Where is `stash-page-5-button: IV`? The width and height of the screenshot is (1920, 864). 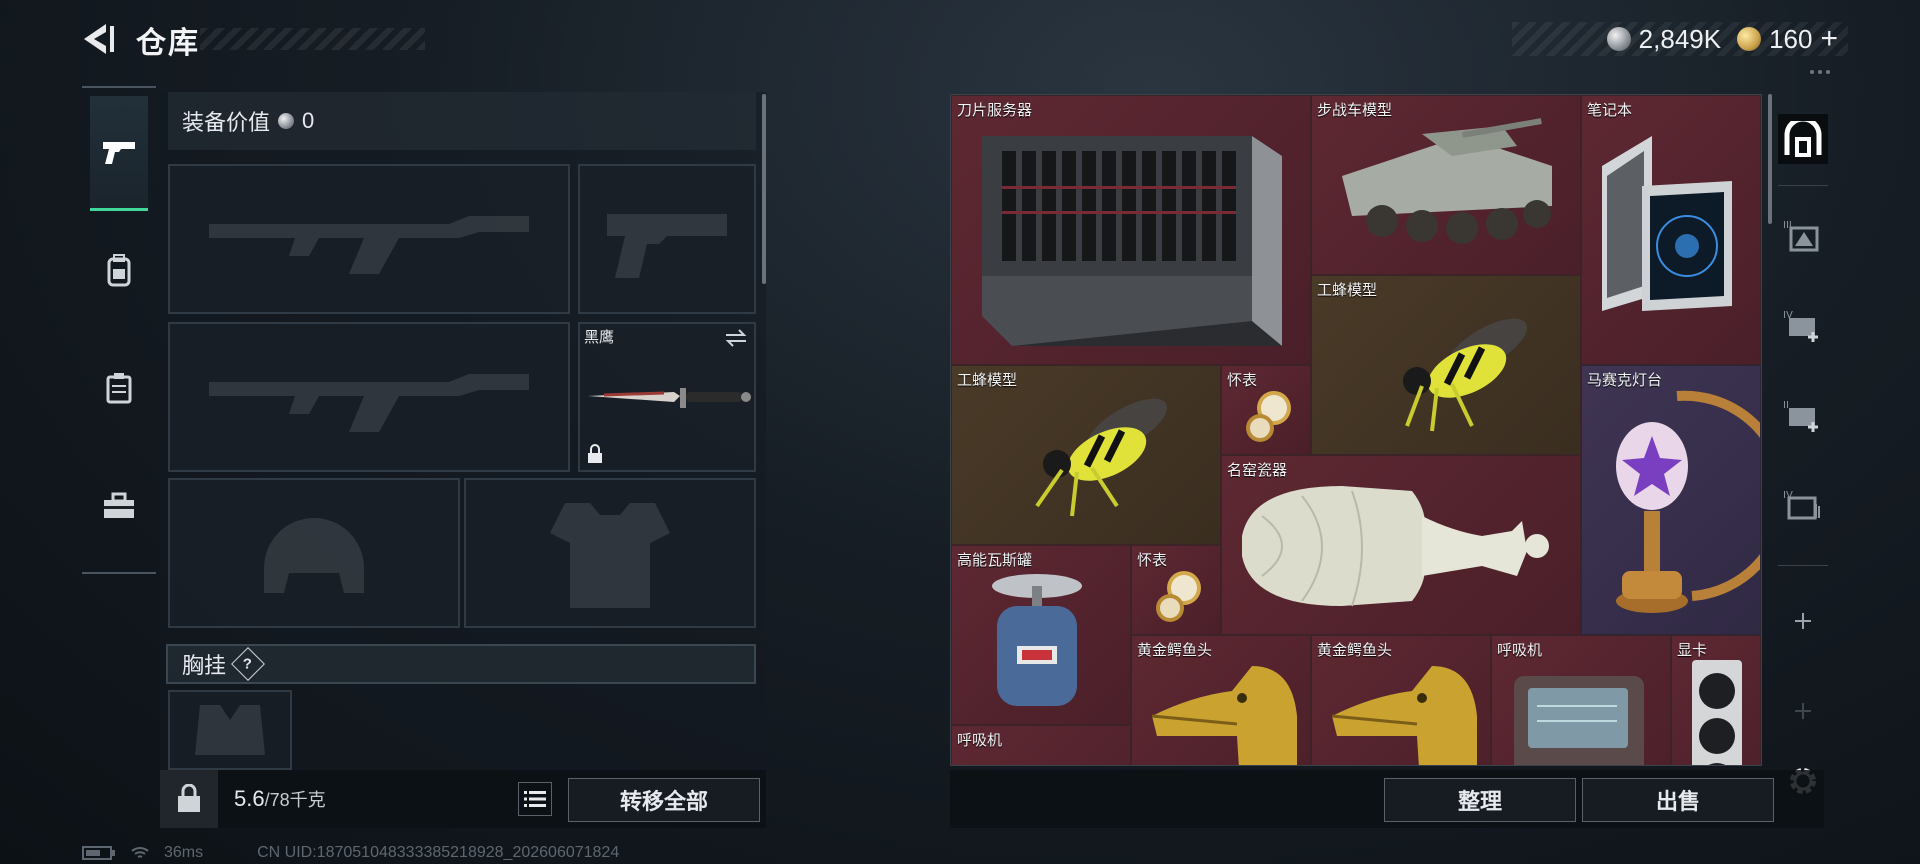 stash-page-5-button: IV is located at coordinates (1803, 505).